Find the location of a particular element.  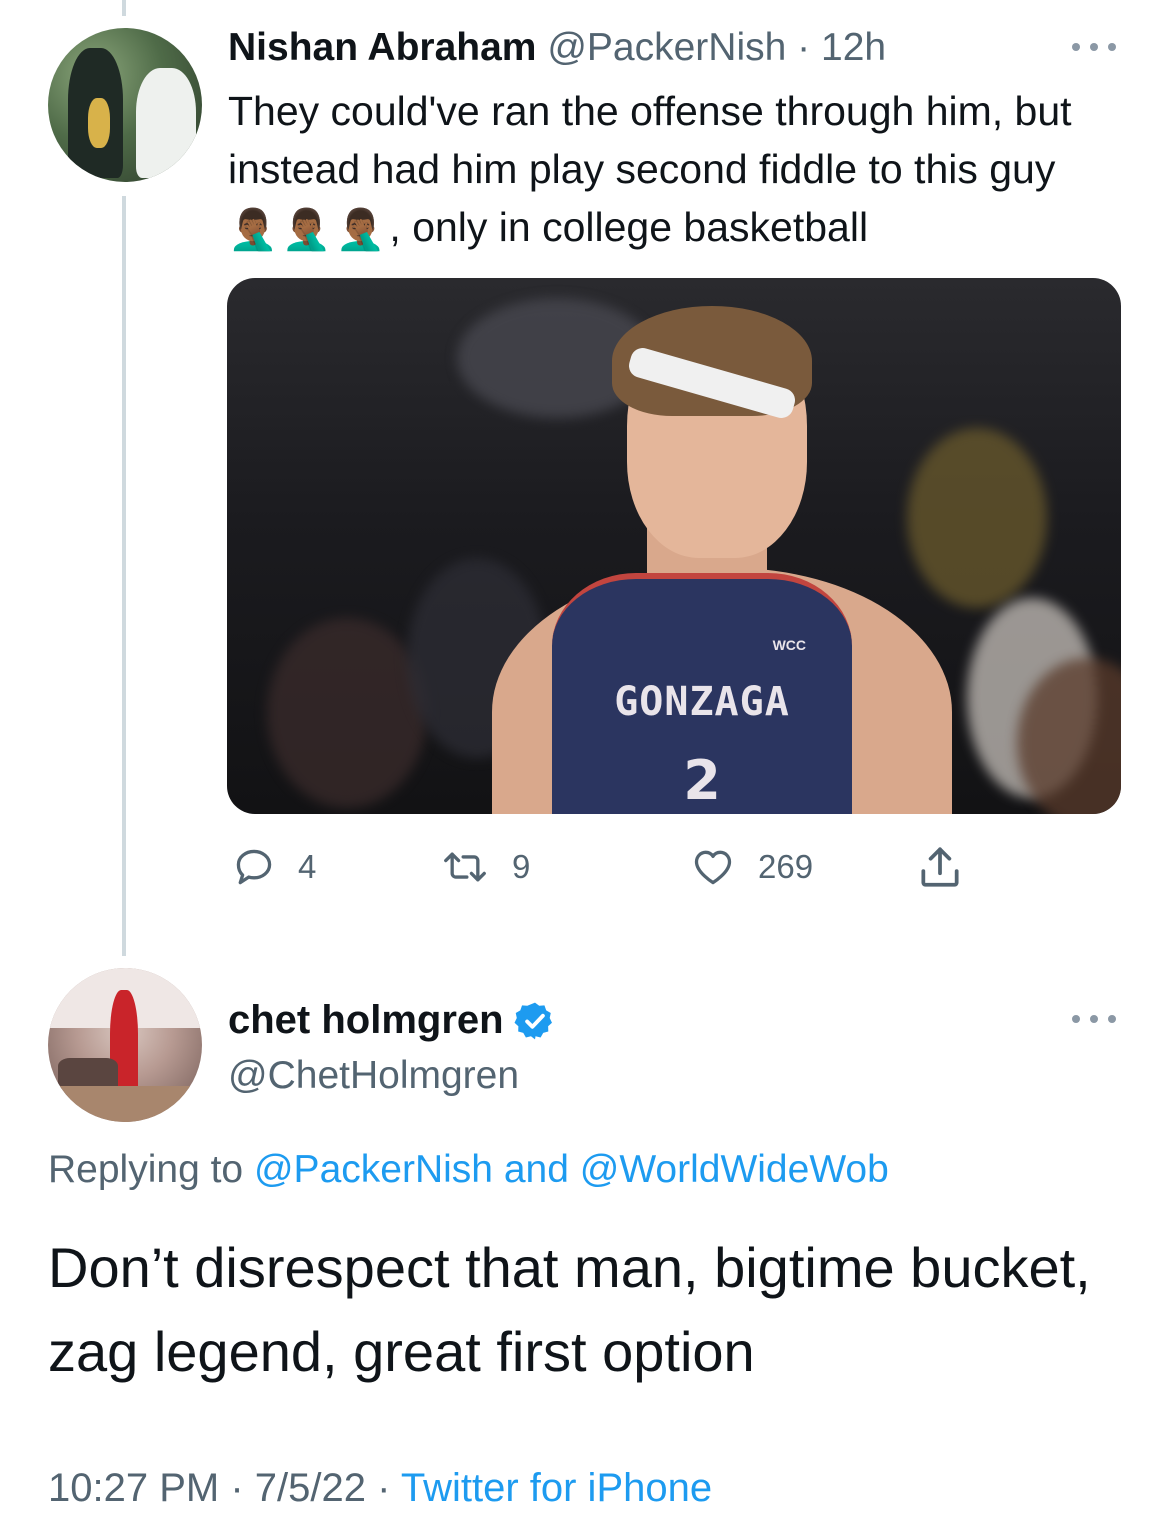

tweet2-time: 10:27 PM is located at coordinates (133, 1488).